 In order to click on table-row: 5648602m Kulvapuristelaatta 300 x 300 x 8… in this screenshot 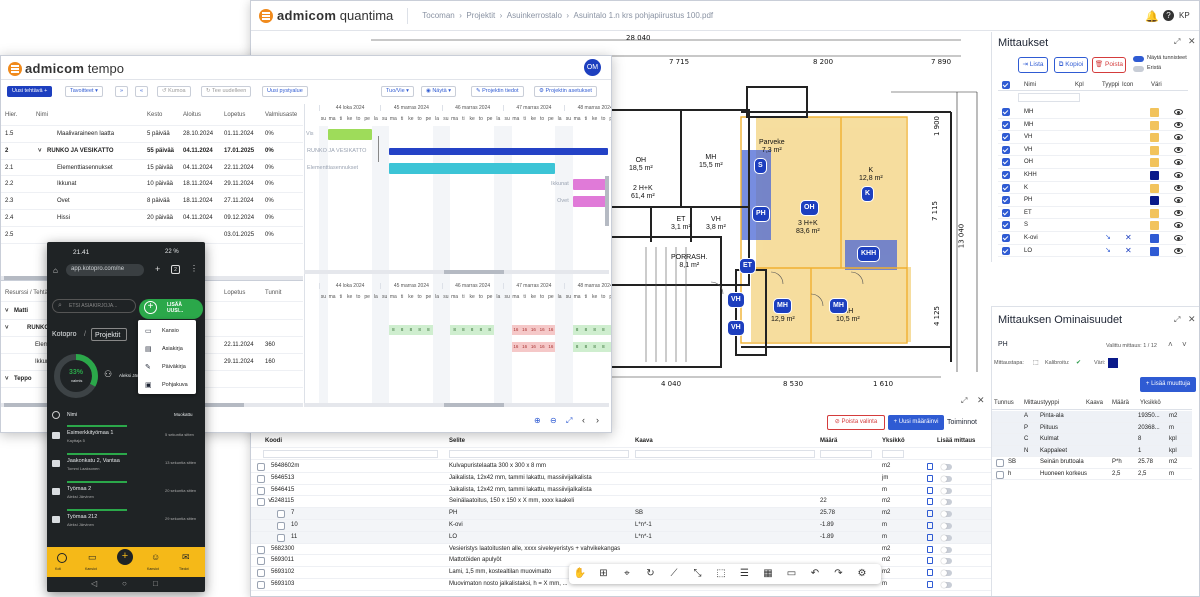, I will do `click(621, 467)`.